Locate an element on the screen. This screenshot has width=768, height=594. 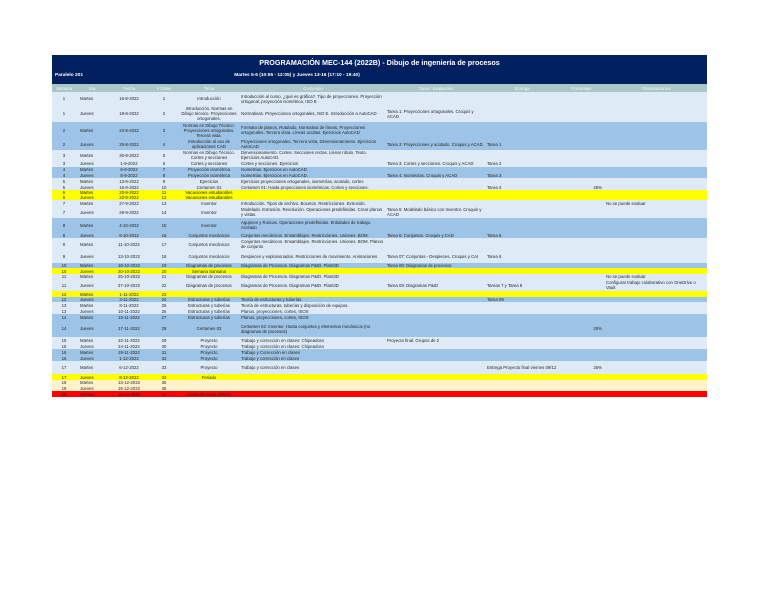
cell-semana: 17 is located at coordinates (64, 367).